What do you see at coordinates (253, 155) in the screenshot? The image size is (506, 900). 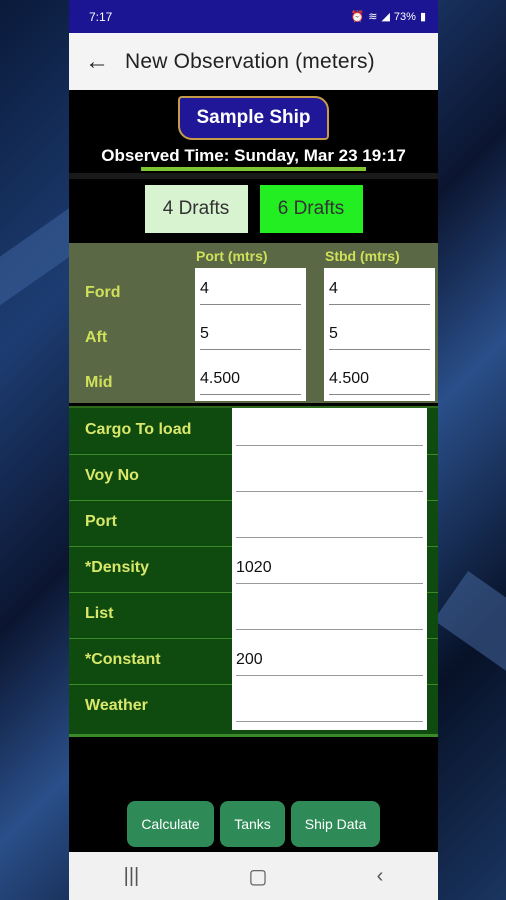 I see `observed-time: Observed Time: Sunday, Mar 23 19:17` at bounding box center [253, 155].